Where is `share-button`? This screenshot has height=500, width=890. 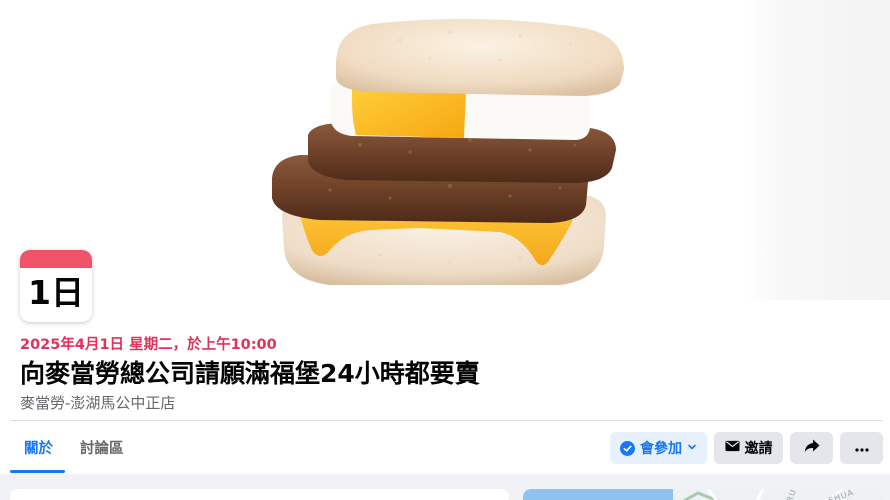 share-button is located at coordinates (811, 448).